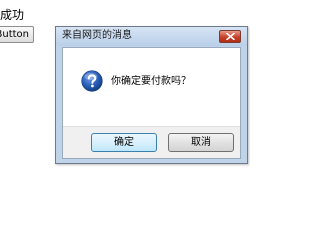 The image size is (320, 240). What do you see at coordinates (12, 15) in the screenshot?
I see `payment-status-text: 款成功` at bounding box center [12, 15].